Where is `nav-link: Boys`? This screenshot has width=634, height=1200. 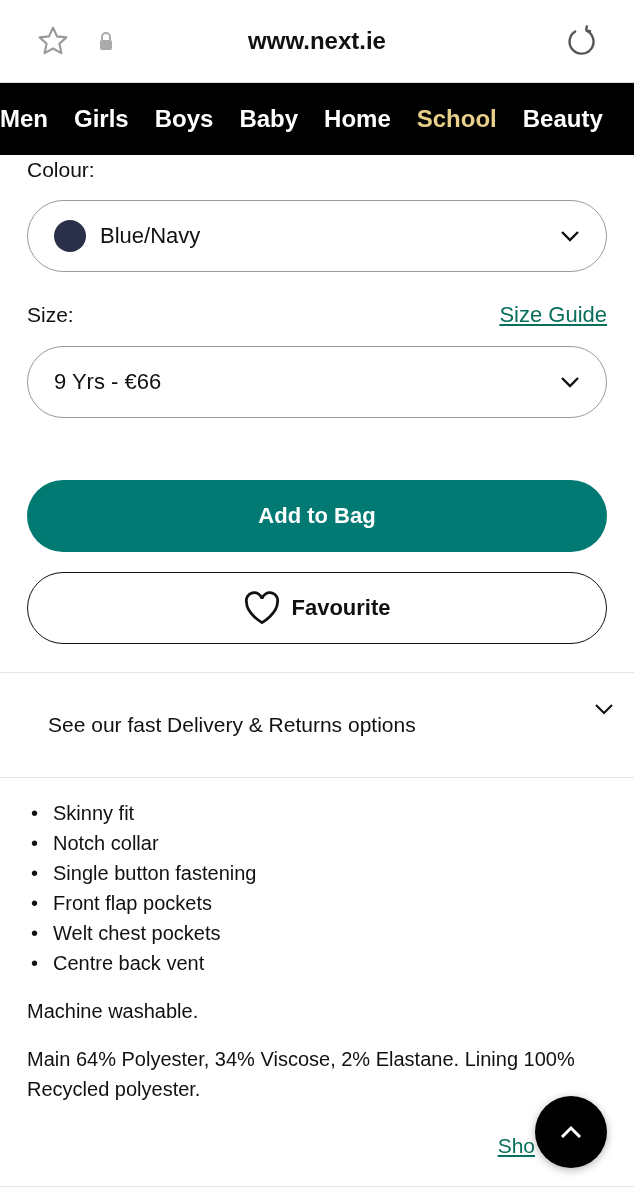 nav-link: Boys is located at coordinates (184, 119).